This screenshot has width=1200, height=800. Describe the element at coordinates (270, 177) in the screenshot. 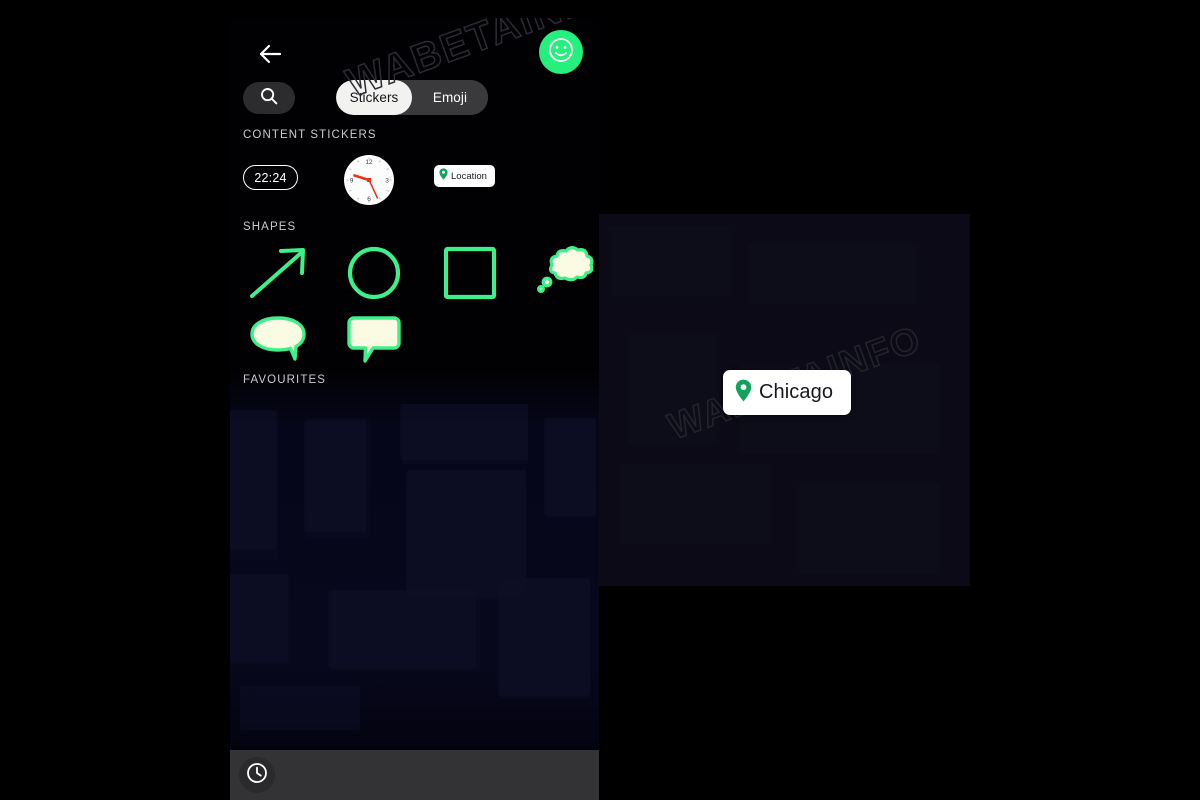

I see `time-sticker: 22:24` at that location.